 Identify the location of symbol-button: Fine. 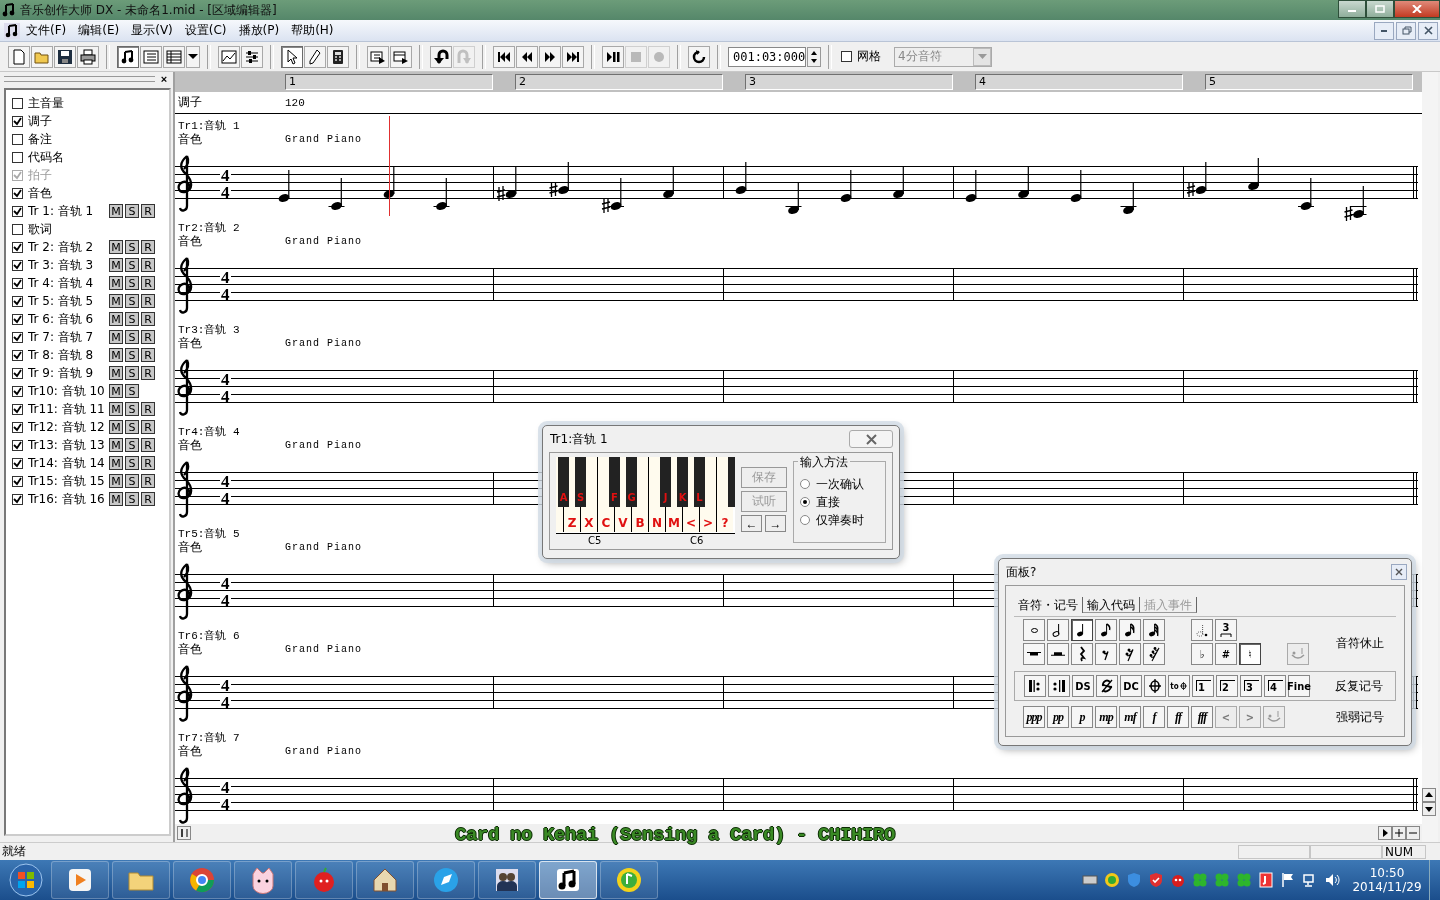
(1299, 686).